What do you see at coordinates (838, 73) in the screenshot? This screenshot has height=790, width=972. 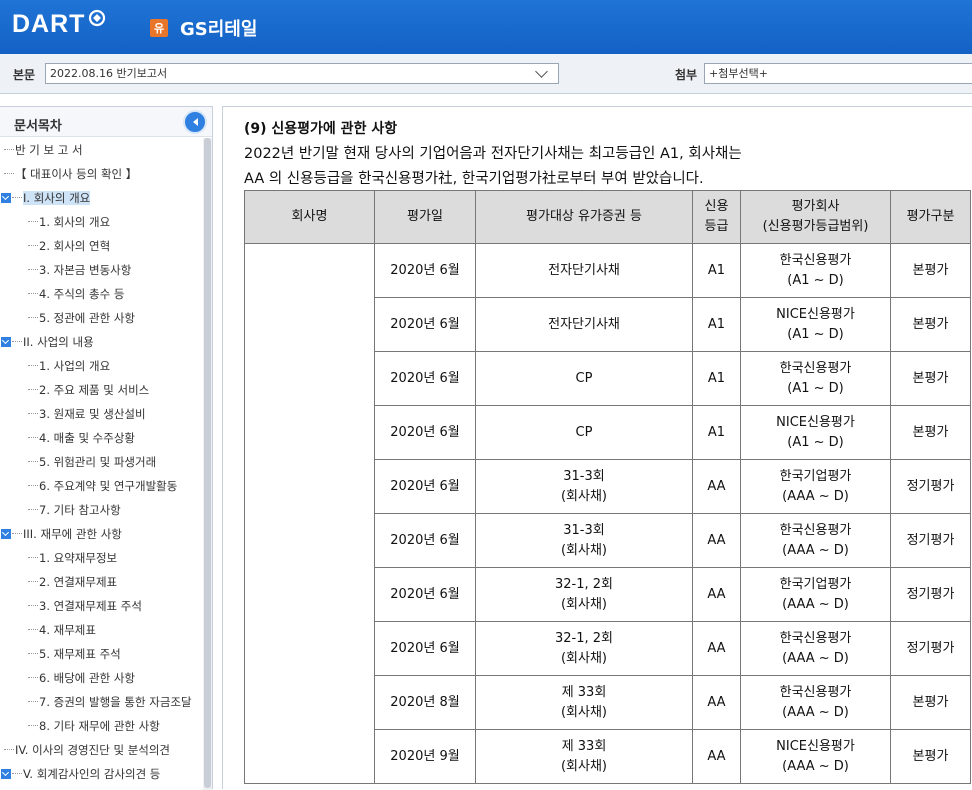 I see `attachment-select: +첨부선택+` at bounding box center [838, 73].